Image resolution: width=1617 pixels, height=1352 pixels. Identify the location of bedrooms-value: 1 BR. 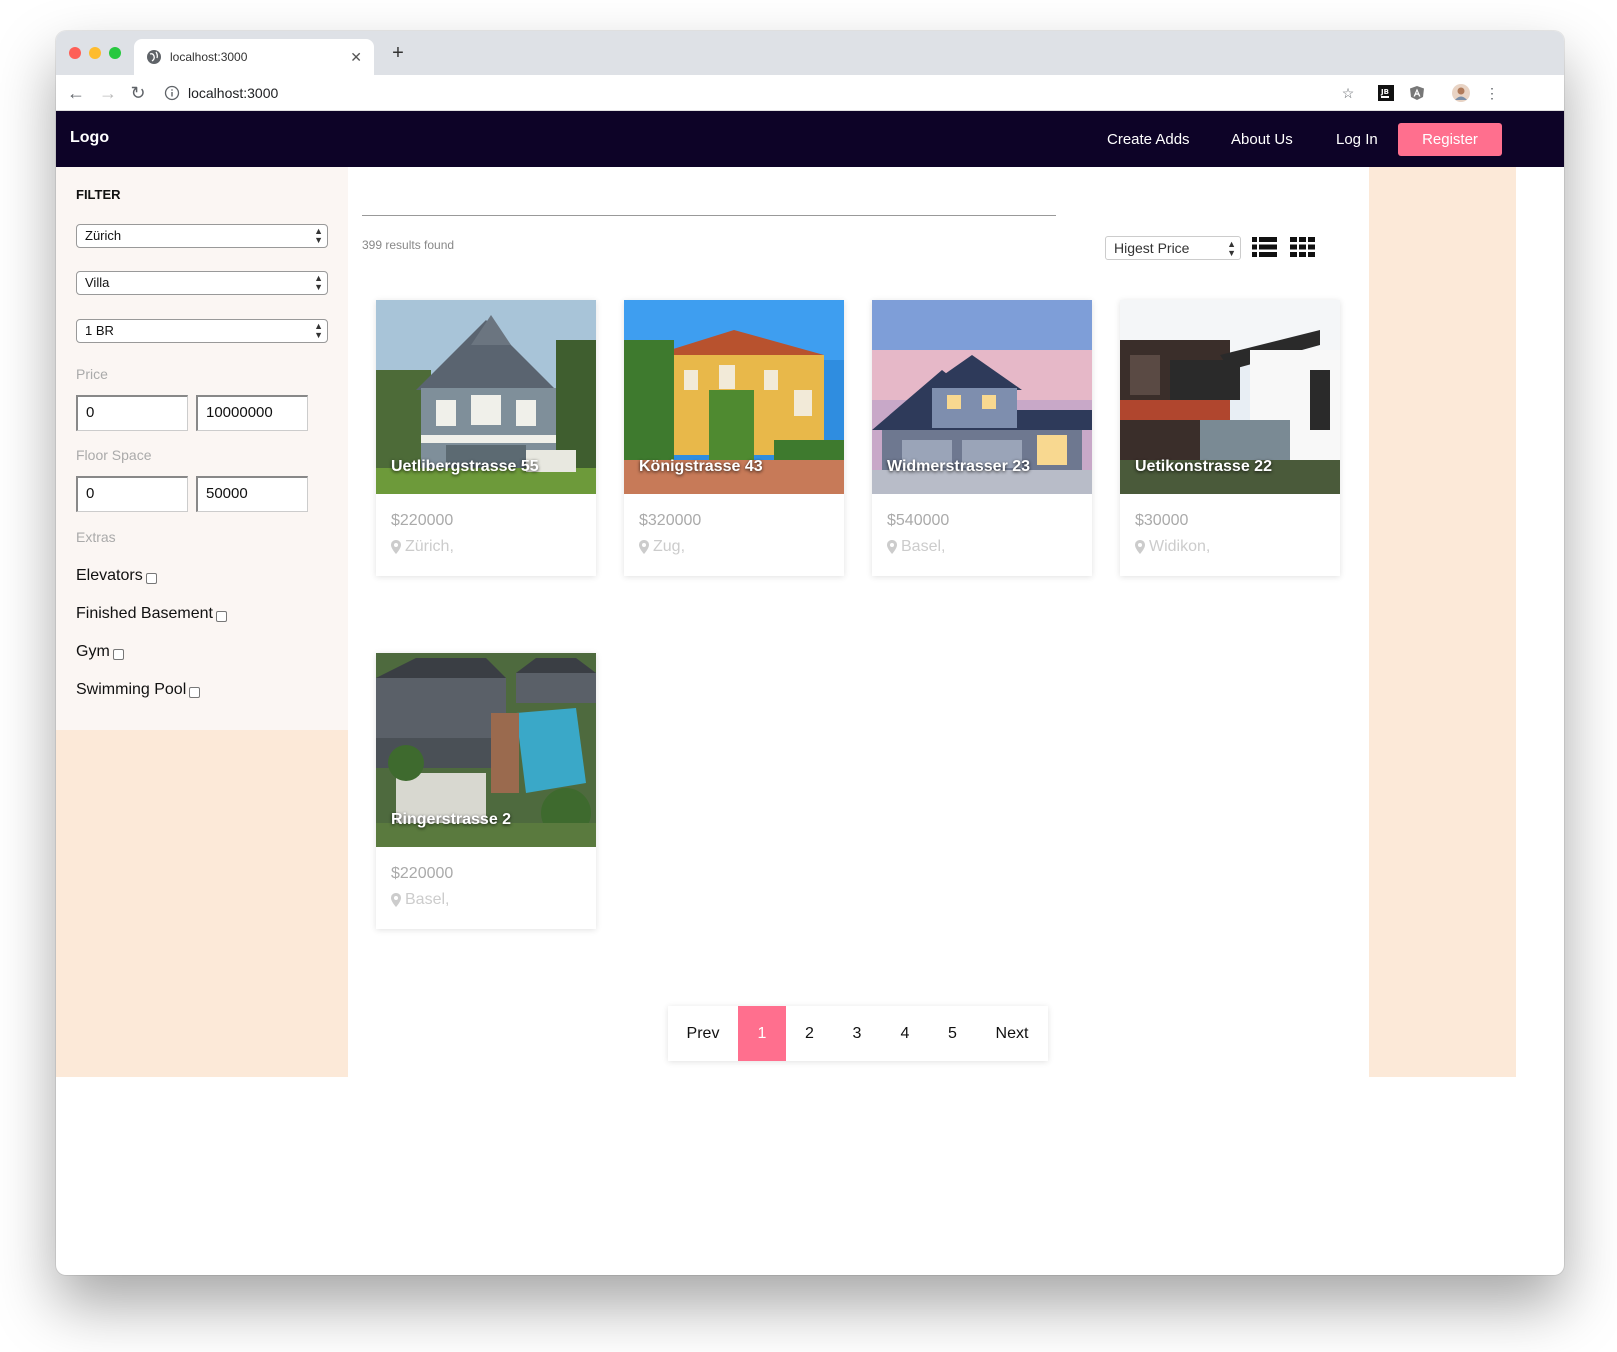
(99, 330).